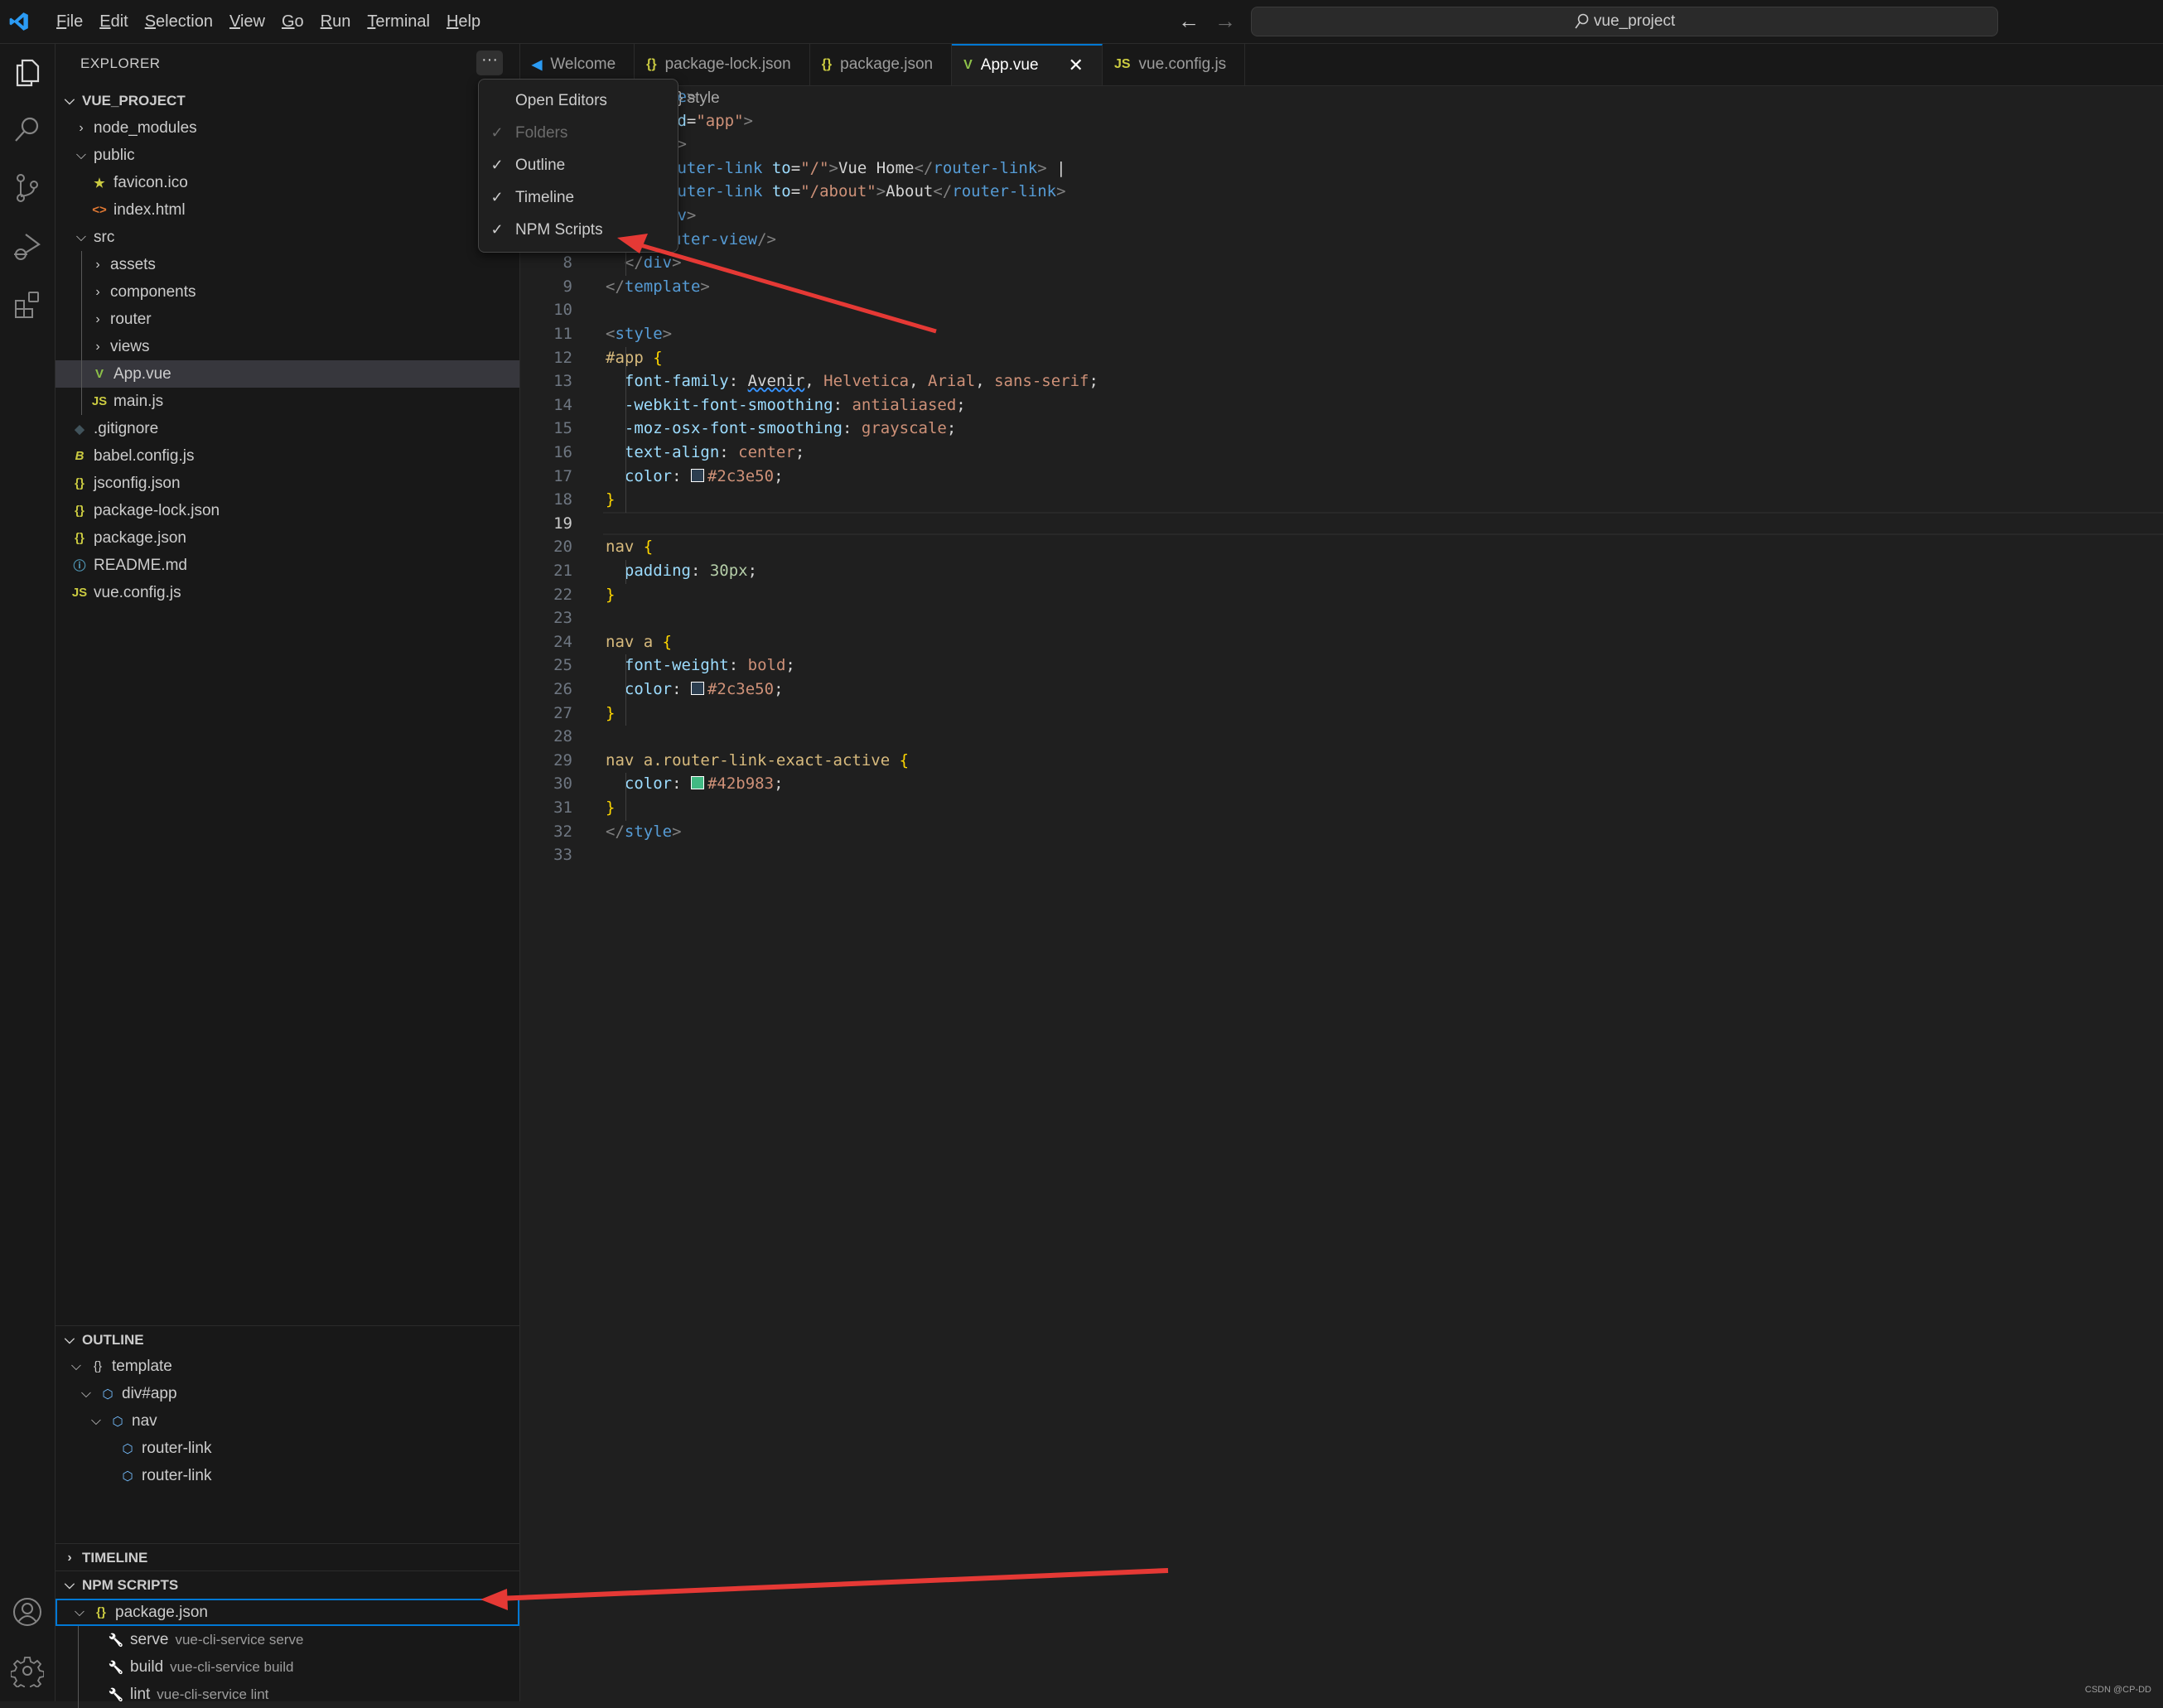 The image size is (2163, 1708). What do you see at coordinates (179, 21) in the screenshot?
I see `menu-selection: Selection` at bounding box center [179, 21].